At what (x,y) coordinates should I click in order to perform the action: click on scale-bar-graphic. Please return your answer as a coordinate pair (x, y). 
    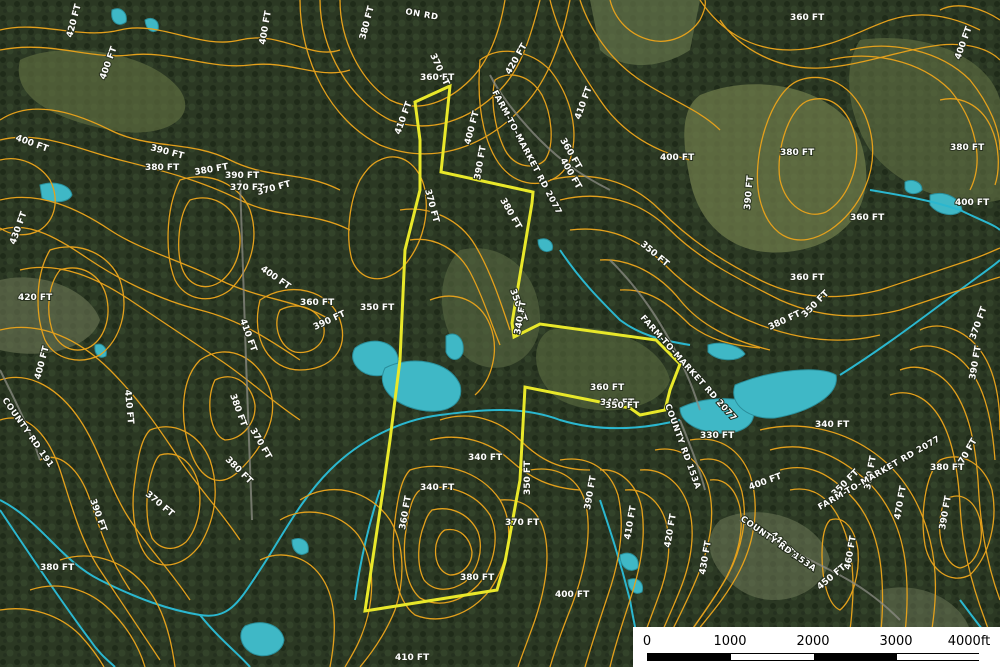
    Looking at the image, I should click on (813, 657).